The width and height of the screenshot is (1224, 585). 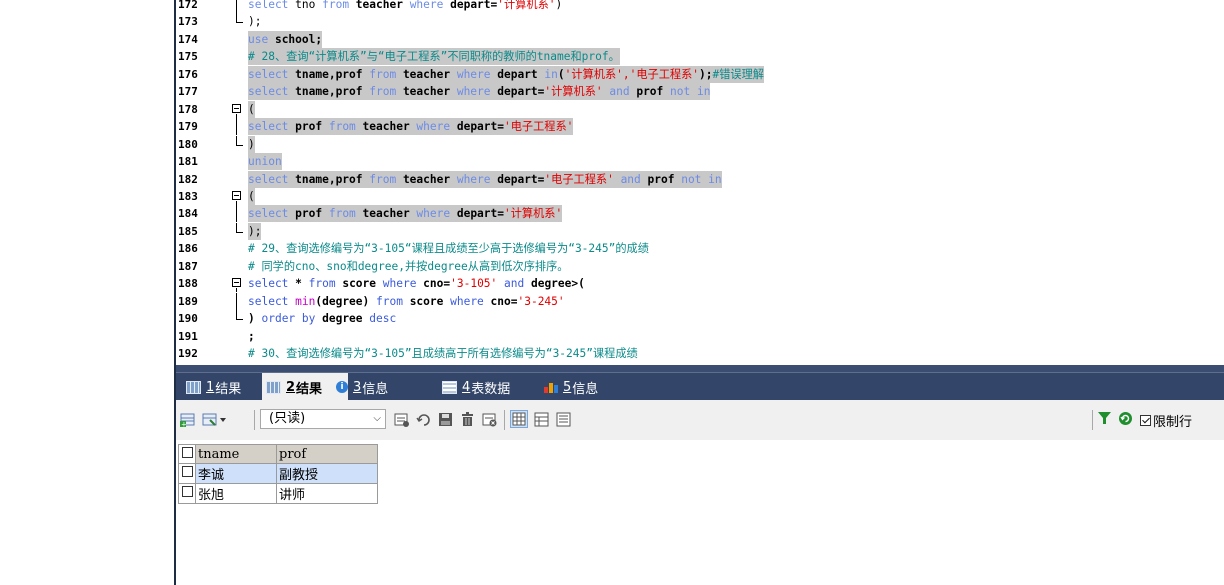 What do you see at coordinates (541, 419) in the screenshot?
I see `form-view-icon` at bounding box center [541, 419].